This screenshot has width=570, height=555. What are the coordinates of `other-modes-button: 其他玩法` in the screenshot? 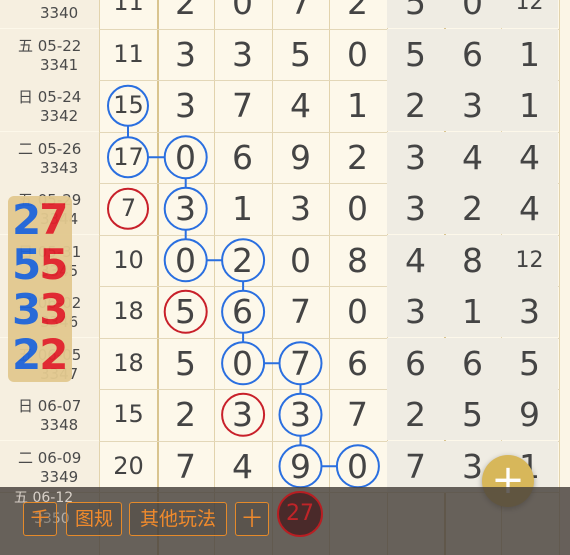 It's located at (178, 519).